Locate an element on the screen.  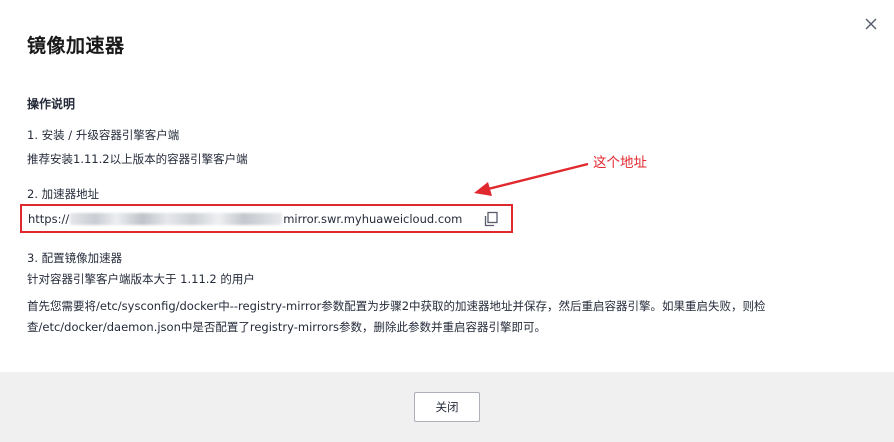
step2-title: 2. 加速器地址 is located at coordinates (63, 194).